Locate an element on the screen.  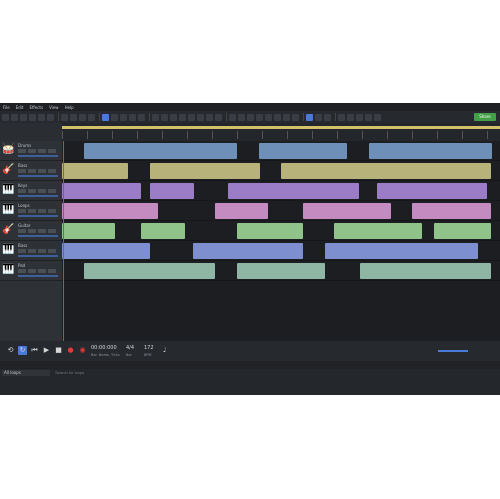
track-header: 🎸 Bass is located at coordinates (31, 171).